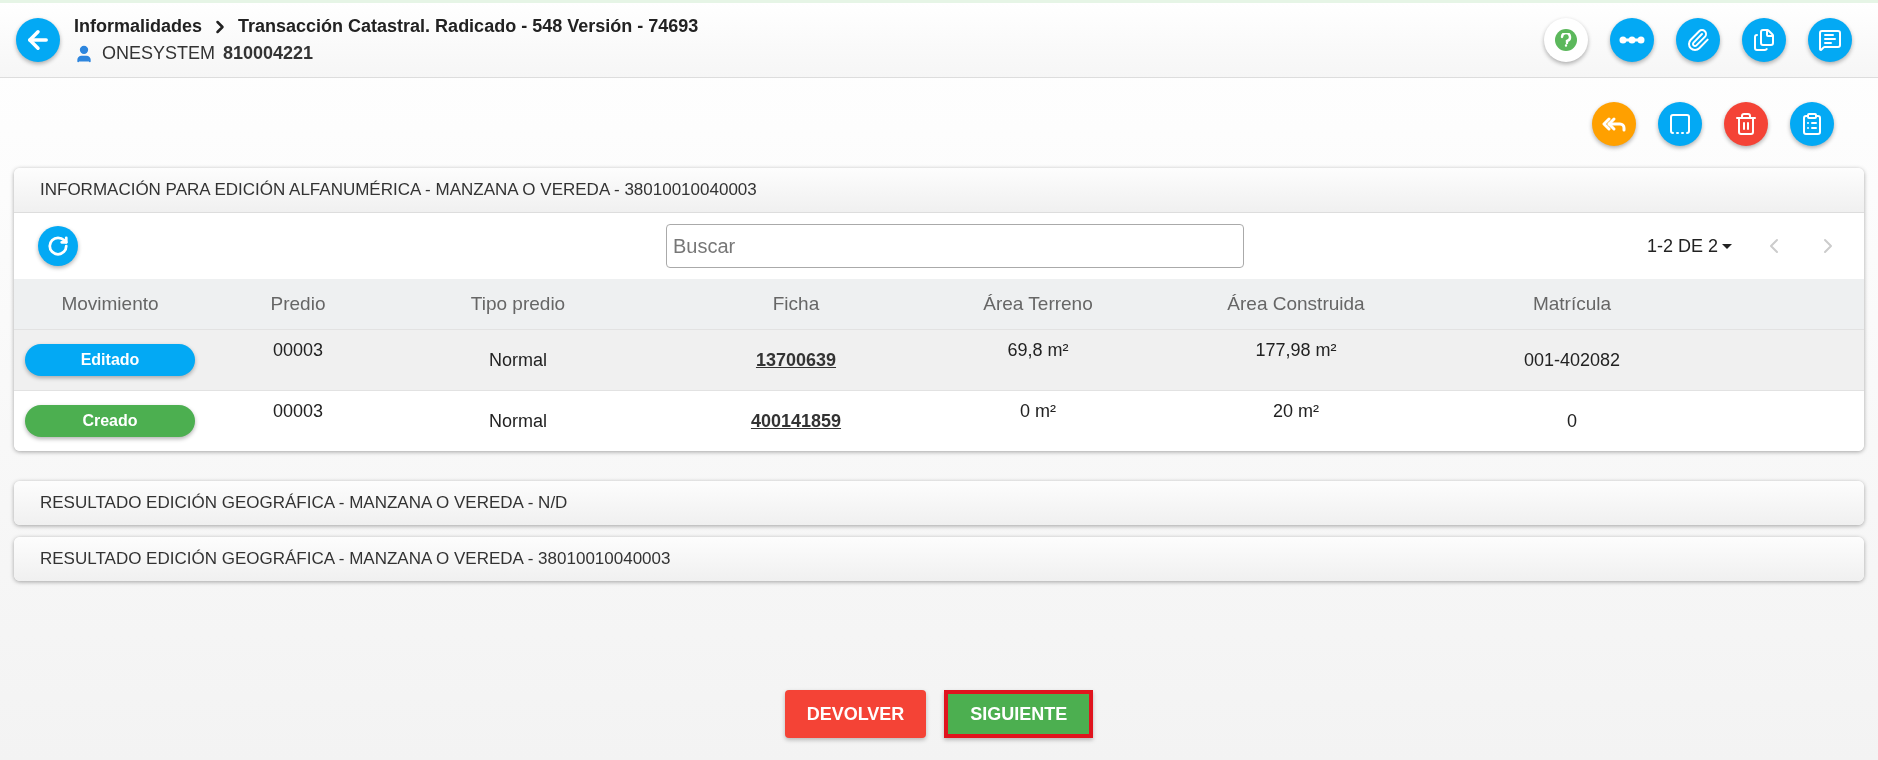  What do you see at coordinates (518, 304) in the screenshot?
I see `column-header: Tipo predio` at bounding box center [518, 304].